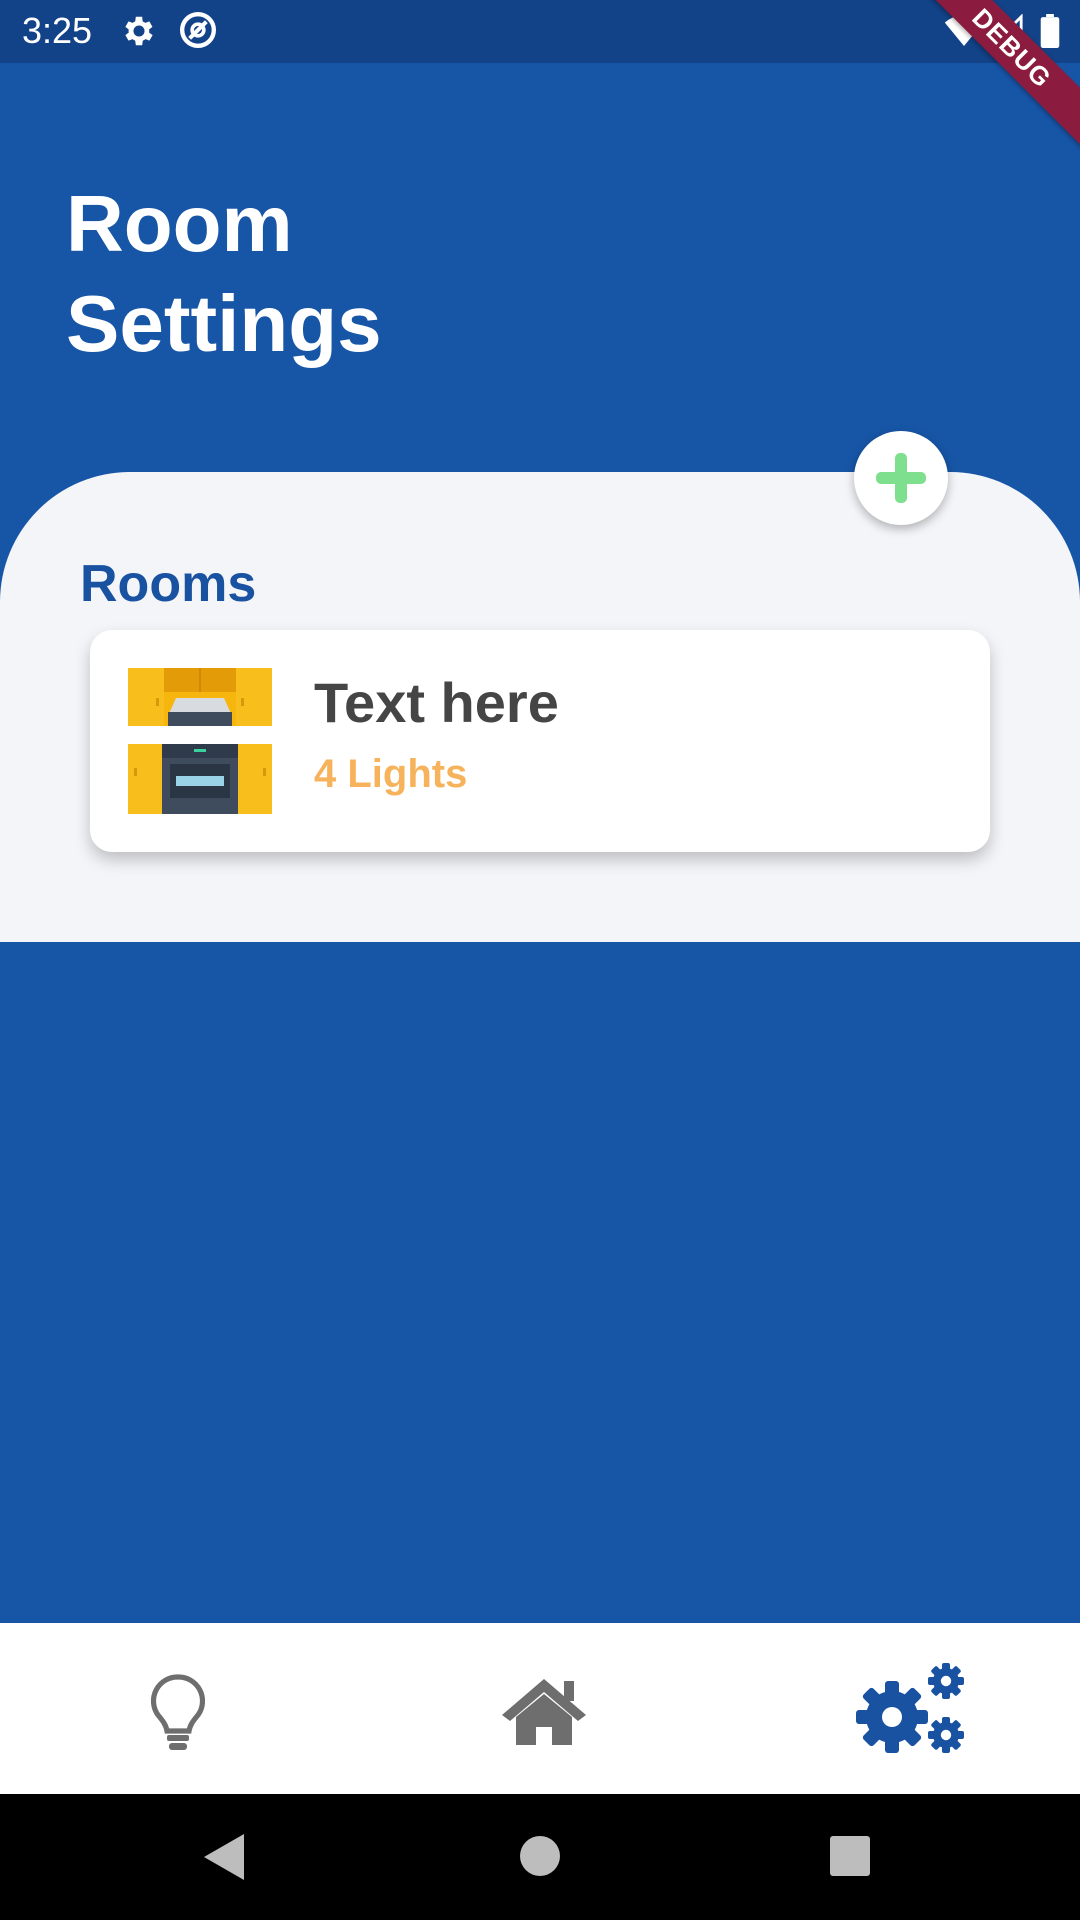 This screenshot has width=1080, height=1920. Describe the element at coordinates (391, 774) in the screenshot. I see `room-lights-count: 4 Lights` at that location.